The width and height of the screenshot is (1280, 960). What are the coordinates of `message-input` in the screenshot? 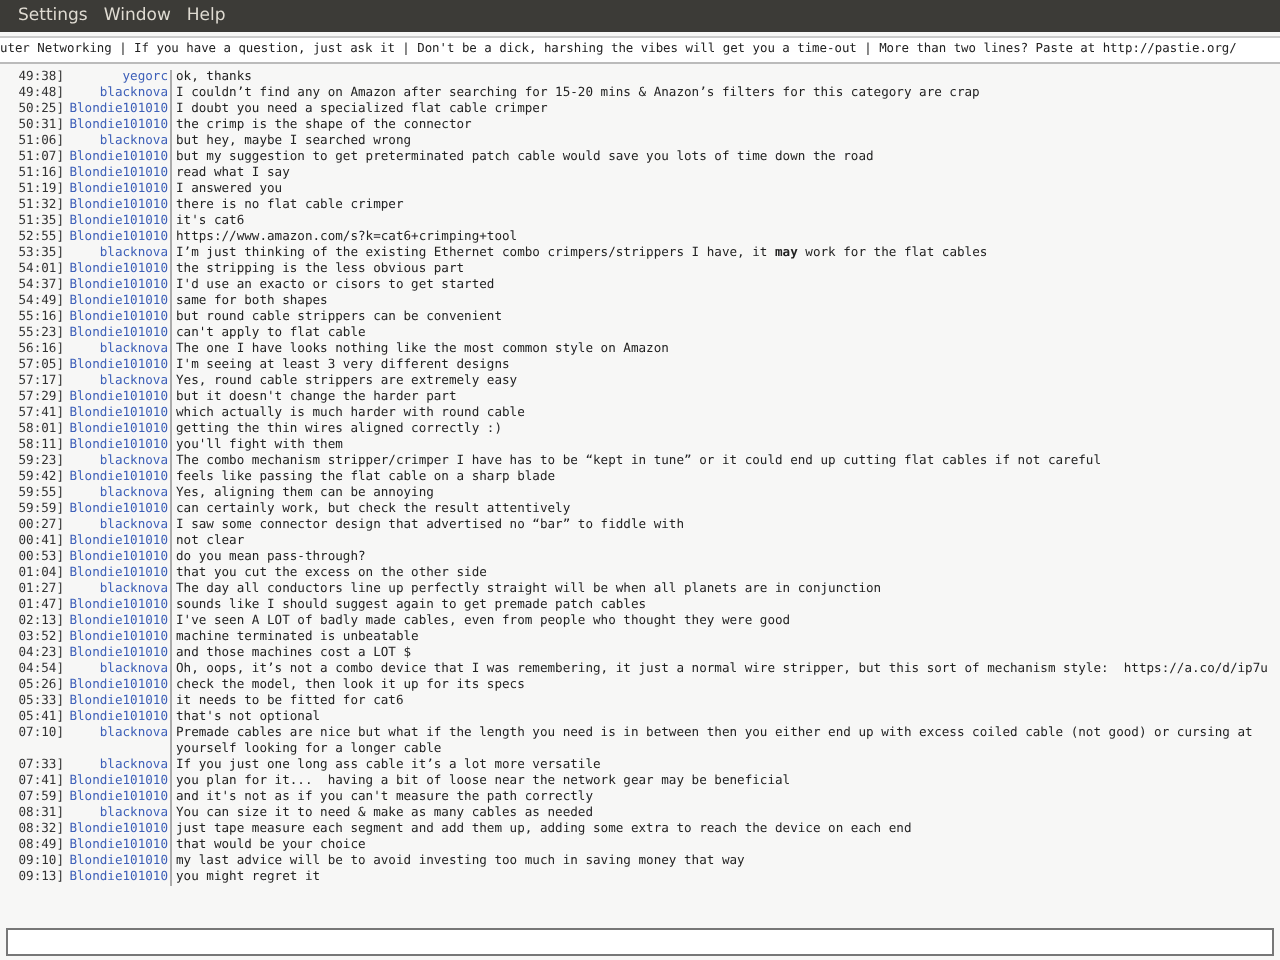 It's located at (640, 942).